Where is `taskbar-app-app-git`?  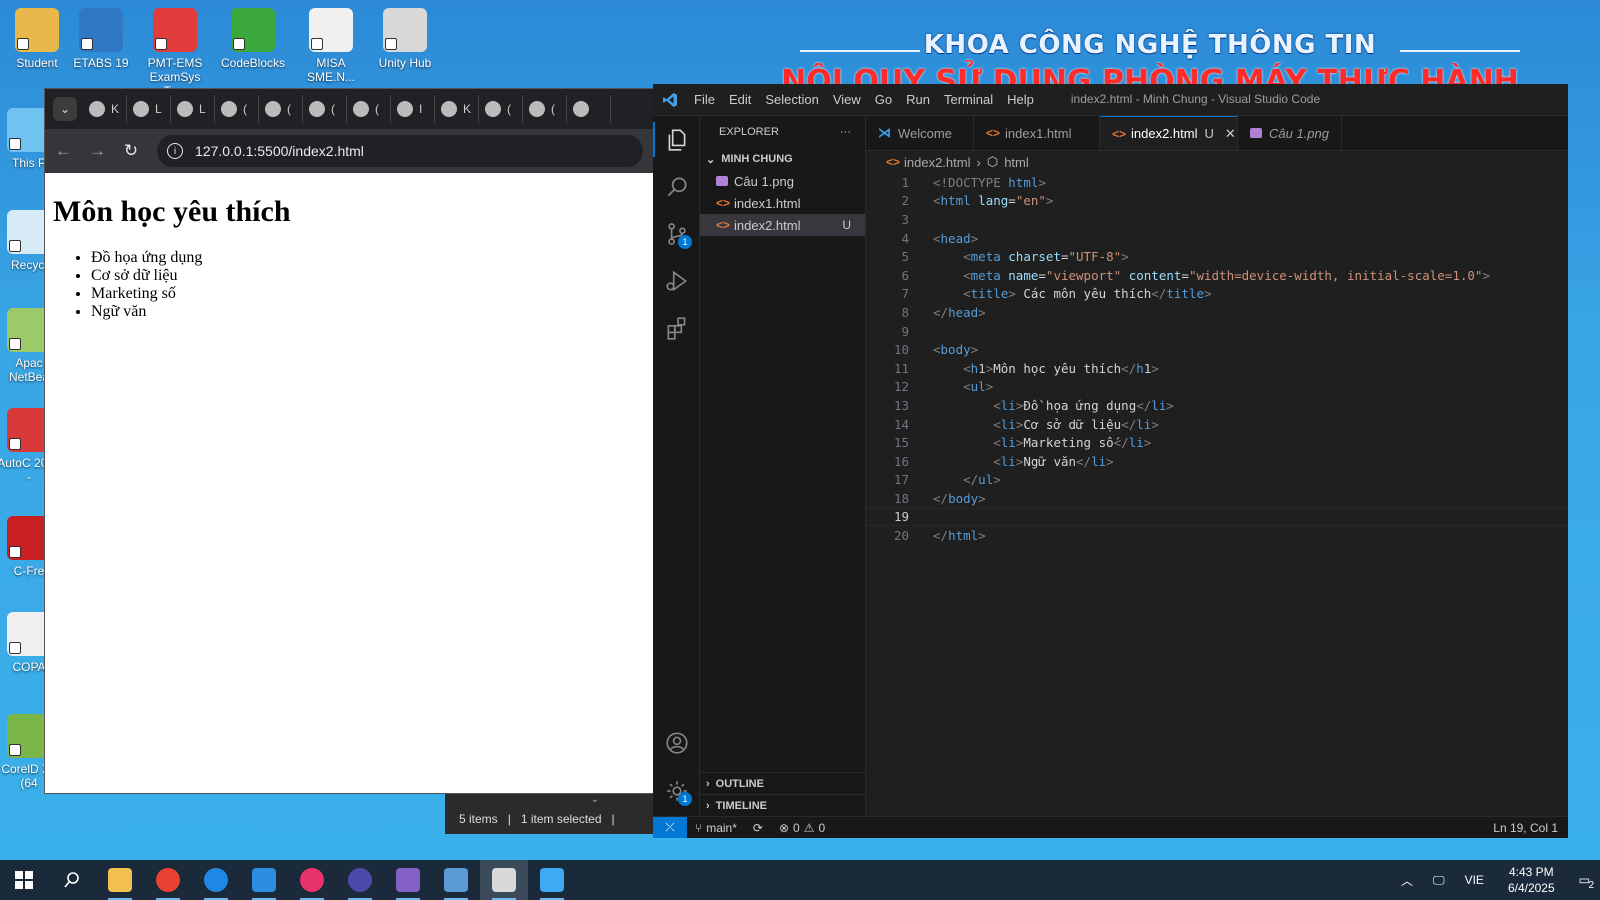
taskbar-app-app-git is located at coordinates (552, 880).